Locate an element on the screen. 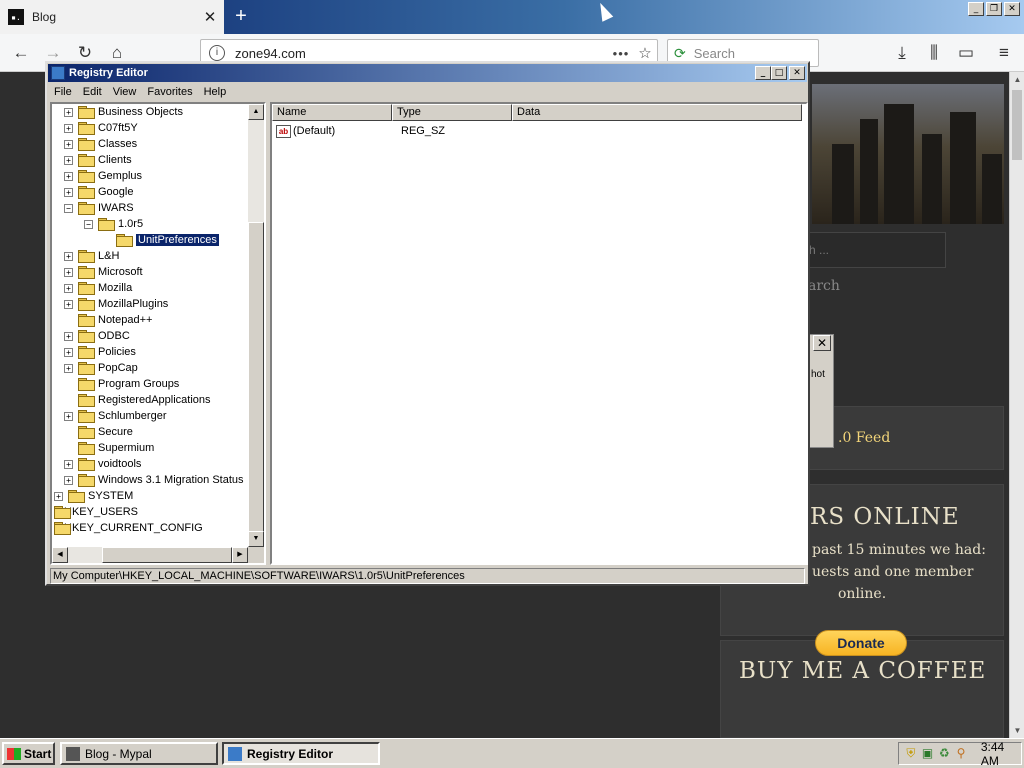 The width and height of the screenshot is (1024, 768). tree-item: Secure is located at coordinates (98, 432).